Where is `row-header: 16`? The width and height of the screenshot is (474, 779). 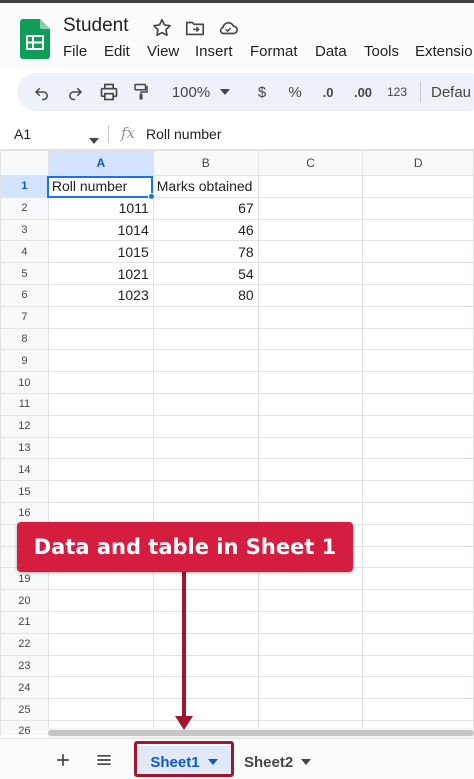 row-header: 16 is located at coordinates (24, 513).